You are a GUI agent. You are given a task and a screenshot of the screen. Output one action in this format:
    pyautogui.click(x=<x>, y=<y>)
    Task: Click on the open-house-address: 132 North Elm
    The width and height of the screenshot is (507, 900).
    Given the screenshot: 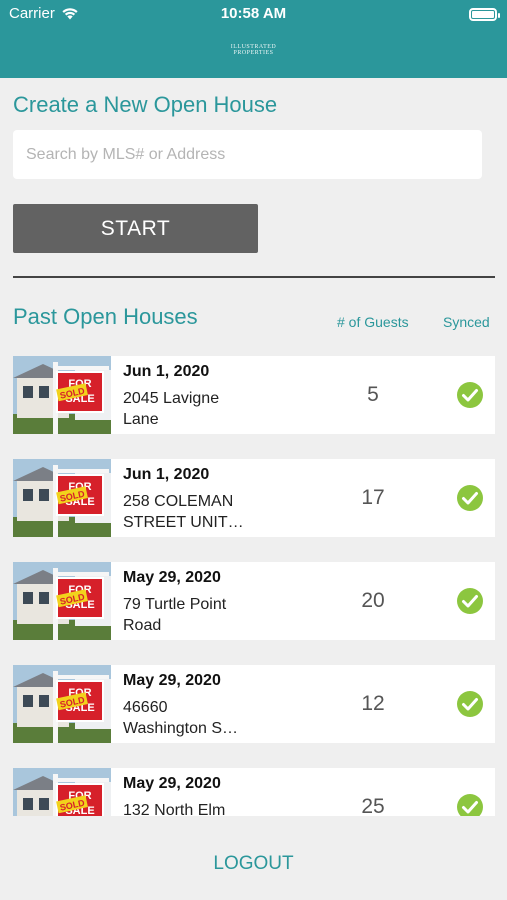 What is the action you would take?
    pyautogui.click(x=174, y=809)
    